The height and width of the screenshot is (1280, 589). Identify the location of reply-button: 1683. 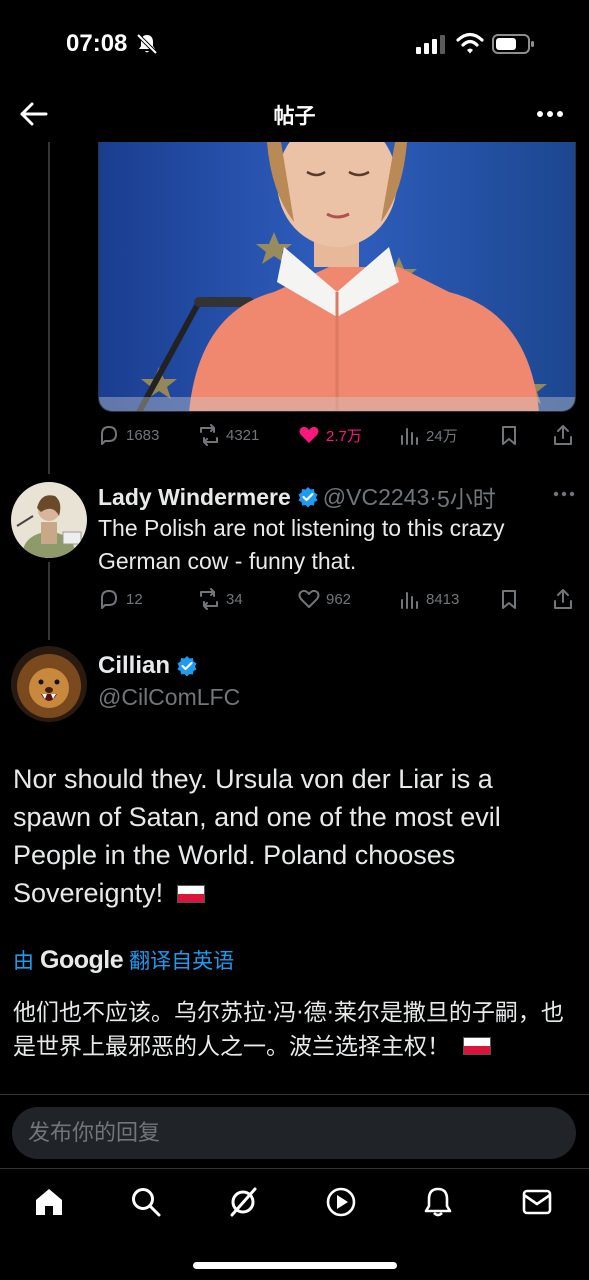
(128, 435).